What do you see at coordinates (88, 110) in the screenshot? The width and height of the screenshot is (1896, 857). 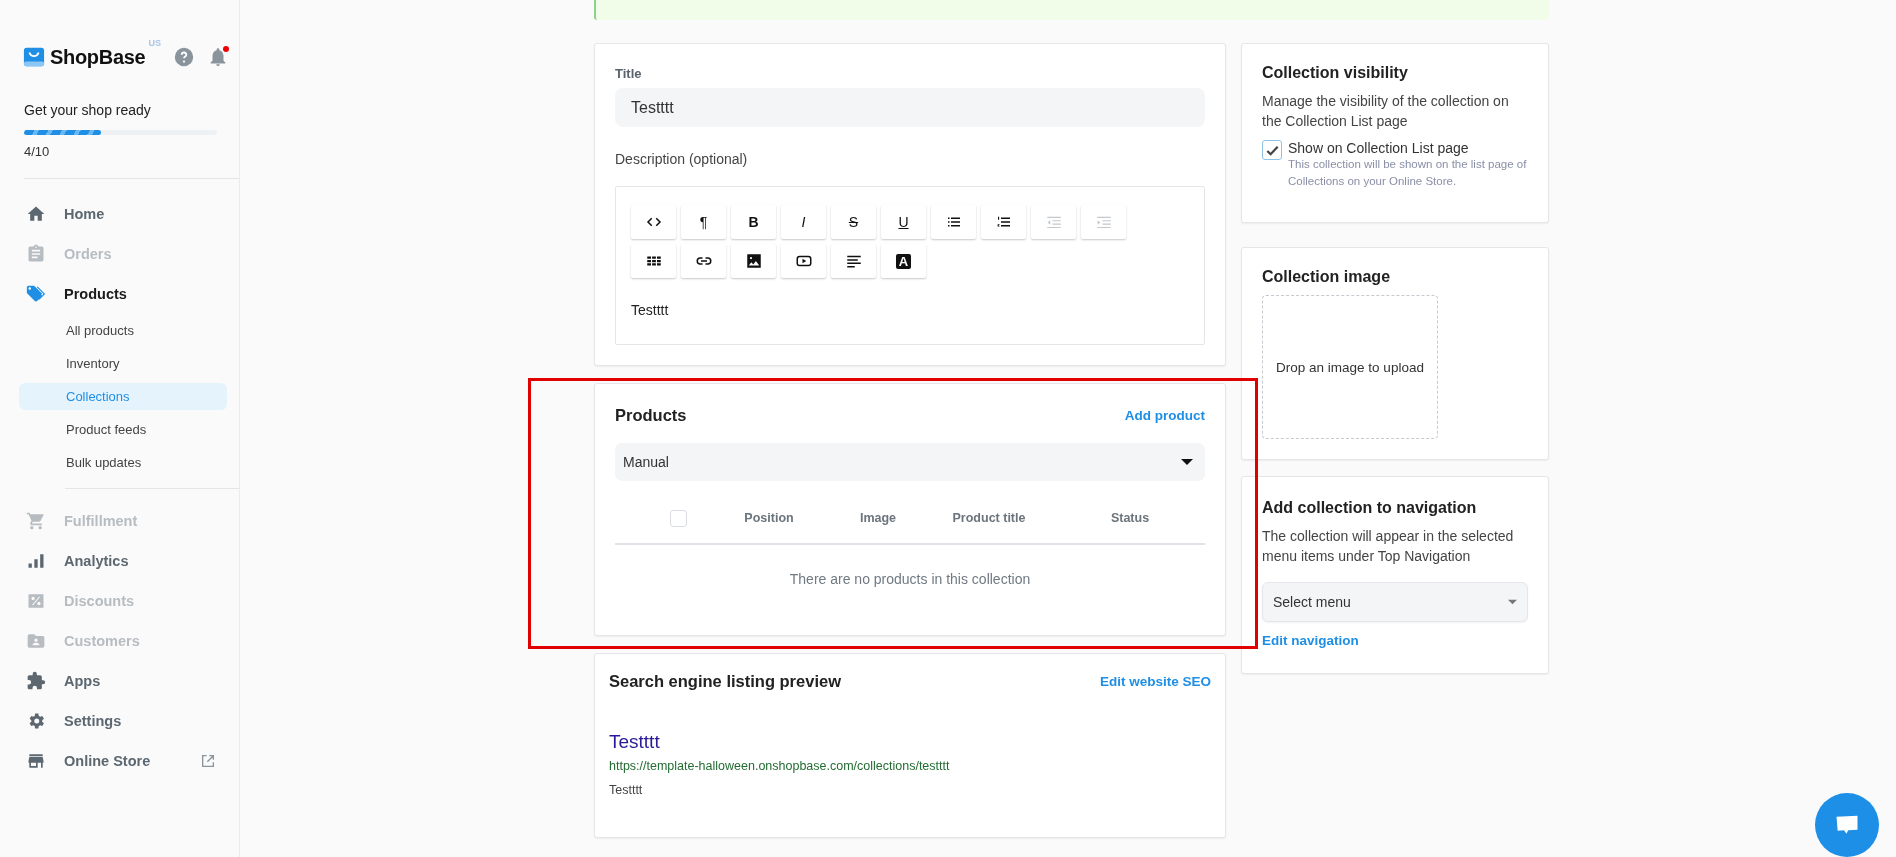 I see `setup-label: Get your shop ready` at bounding box center [88, 110].